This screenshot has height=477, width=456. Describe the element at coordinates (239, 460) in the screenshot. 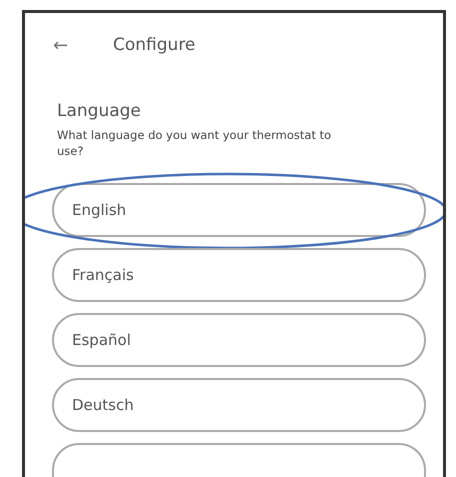

I see `language-option` at that location.